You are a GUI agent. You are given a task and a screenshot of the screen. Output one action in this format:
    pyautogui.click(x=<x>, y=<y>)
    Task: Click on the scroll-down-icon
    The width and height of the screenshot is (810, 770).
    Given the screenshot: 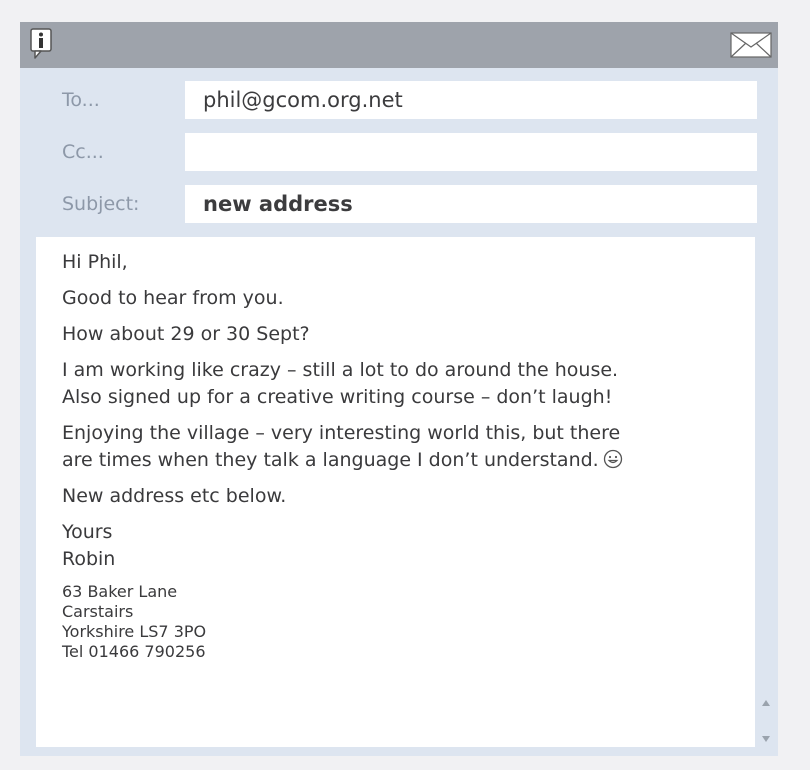 What is the action you would take?
    pyautogui.click(x=766, y=736)
    